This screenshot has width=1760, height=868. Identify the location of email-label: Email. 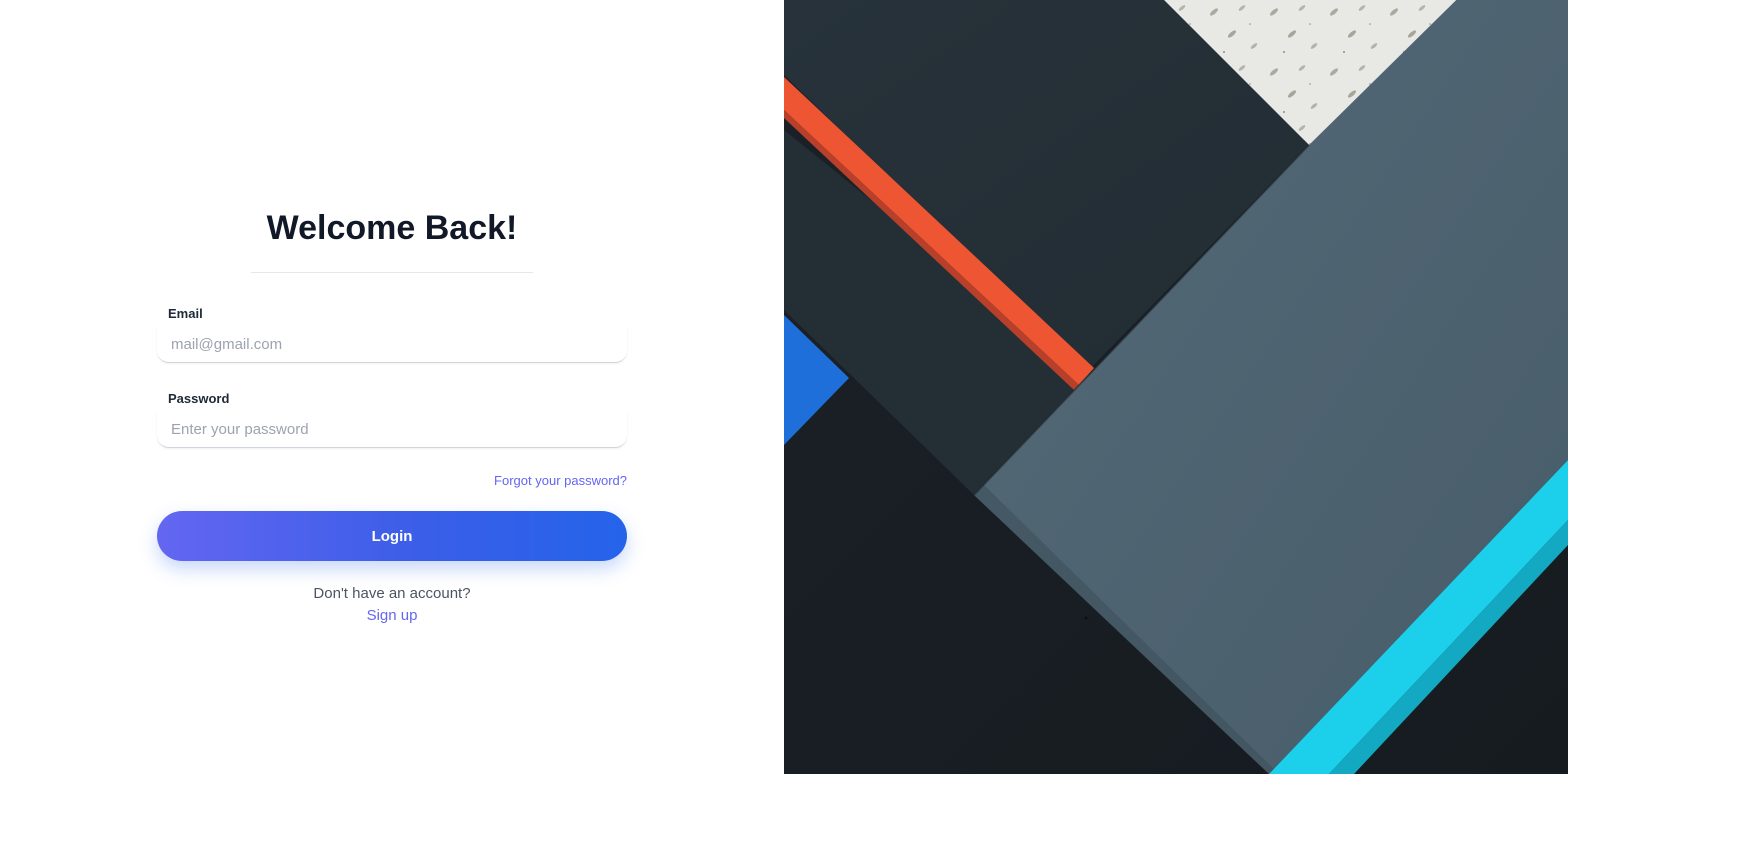
(185, 313).